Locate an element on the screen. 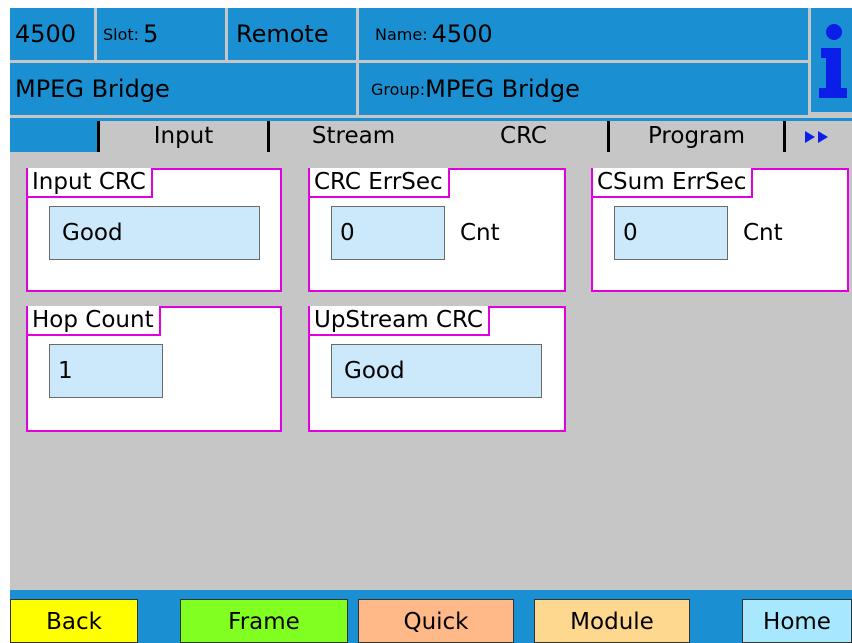 This screenshot has height=643, width=852. footer-bar: Back Frame Quick Module Home is located at coordinates (431, 616).